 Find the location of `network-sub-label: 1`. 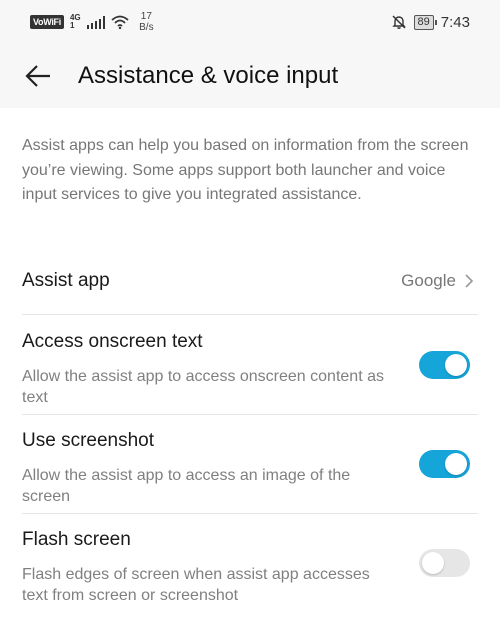

network-sub-label: 1 is located at coordinates (72, 25).